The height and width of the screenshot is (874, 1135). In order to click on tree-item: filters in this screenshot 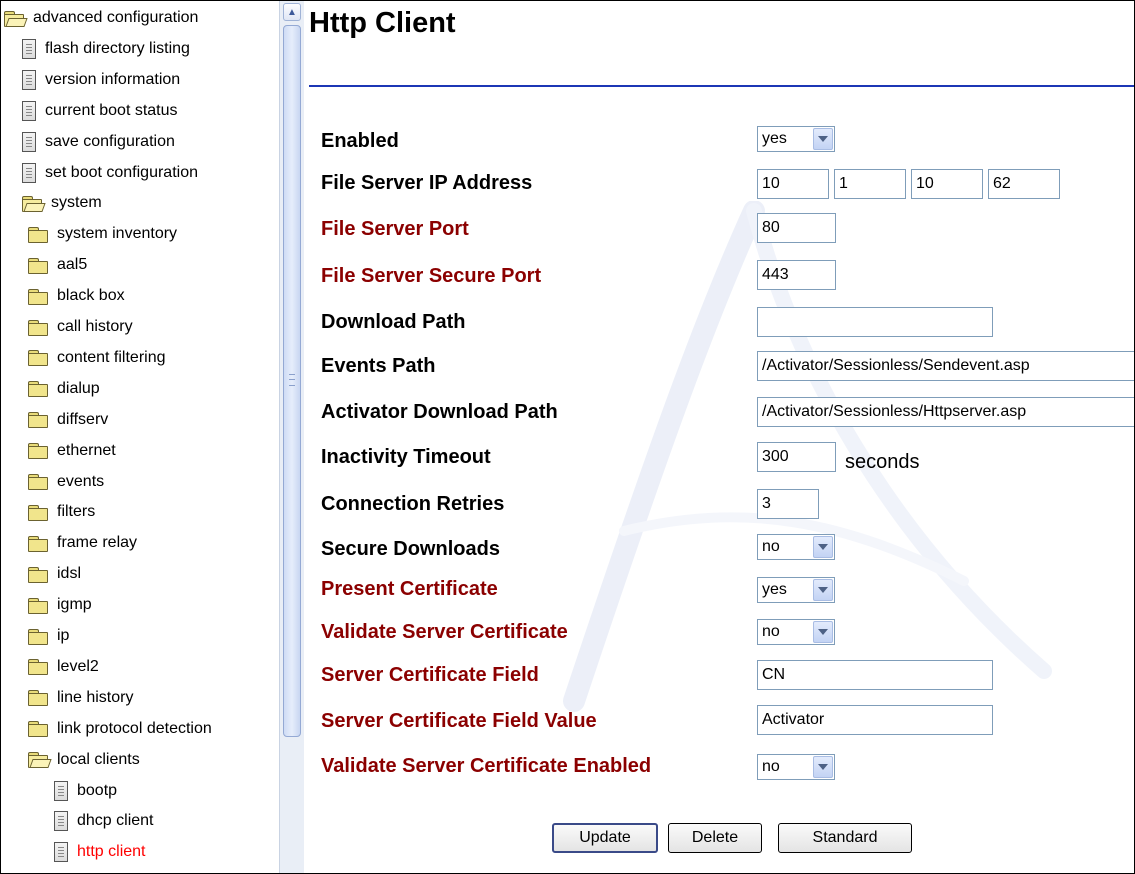, I will do `click(61, 512)`.